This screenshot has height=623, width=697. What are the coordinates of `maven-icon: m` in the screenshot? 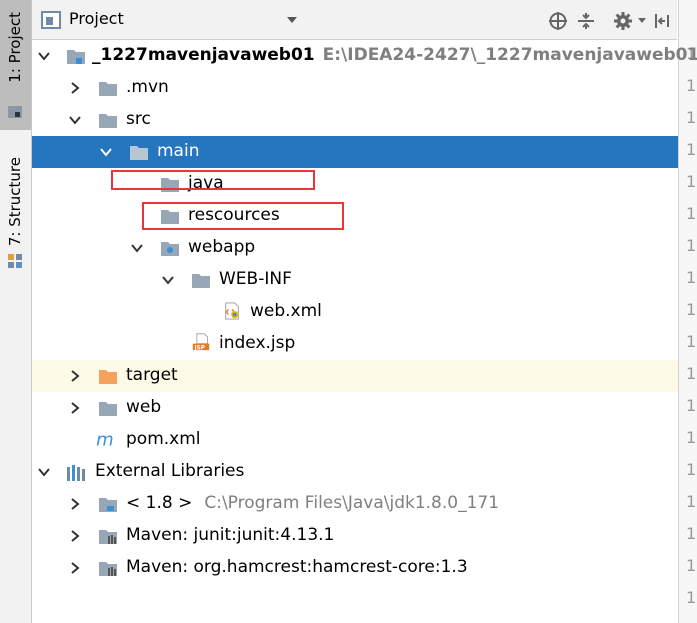 It's located at (105, 439).